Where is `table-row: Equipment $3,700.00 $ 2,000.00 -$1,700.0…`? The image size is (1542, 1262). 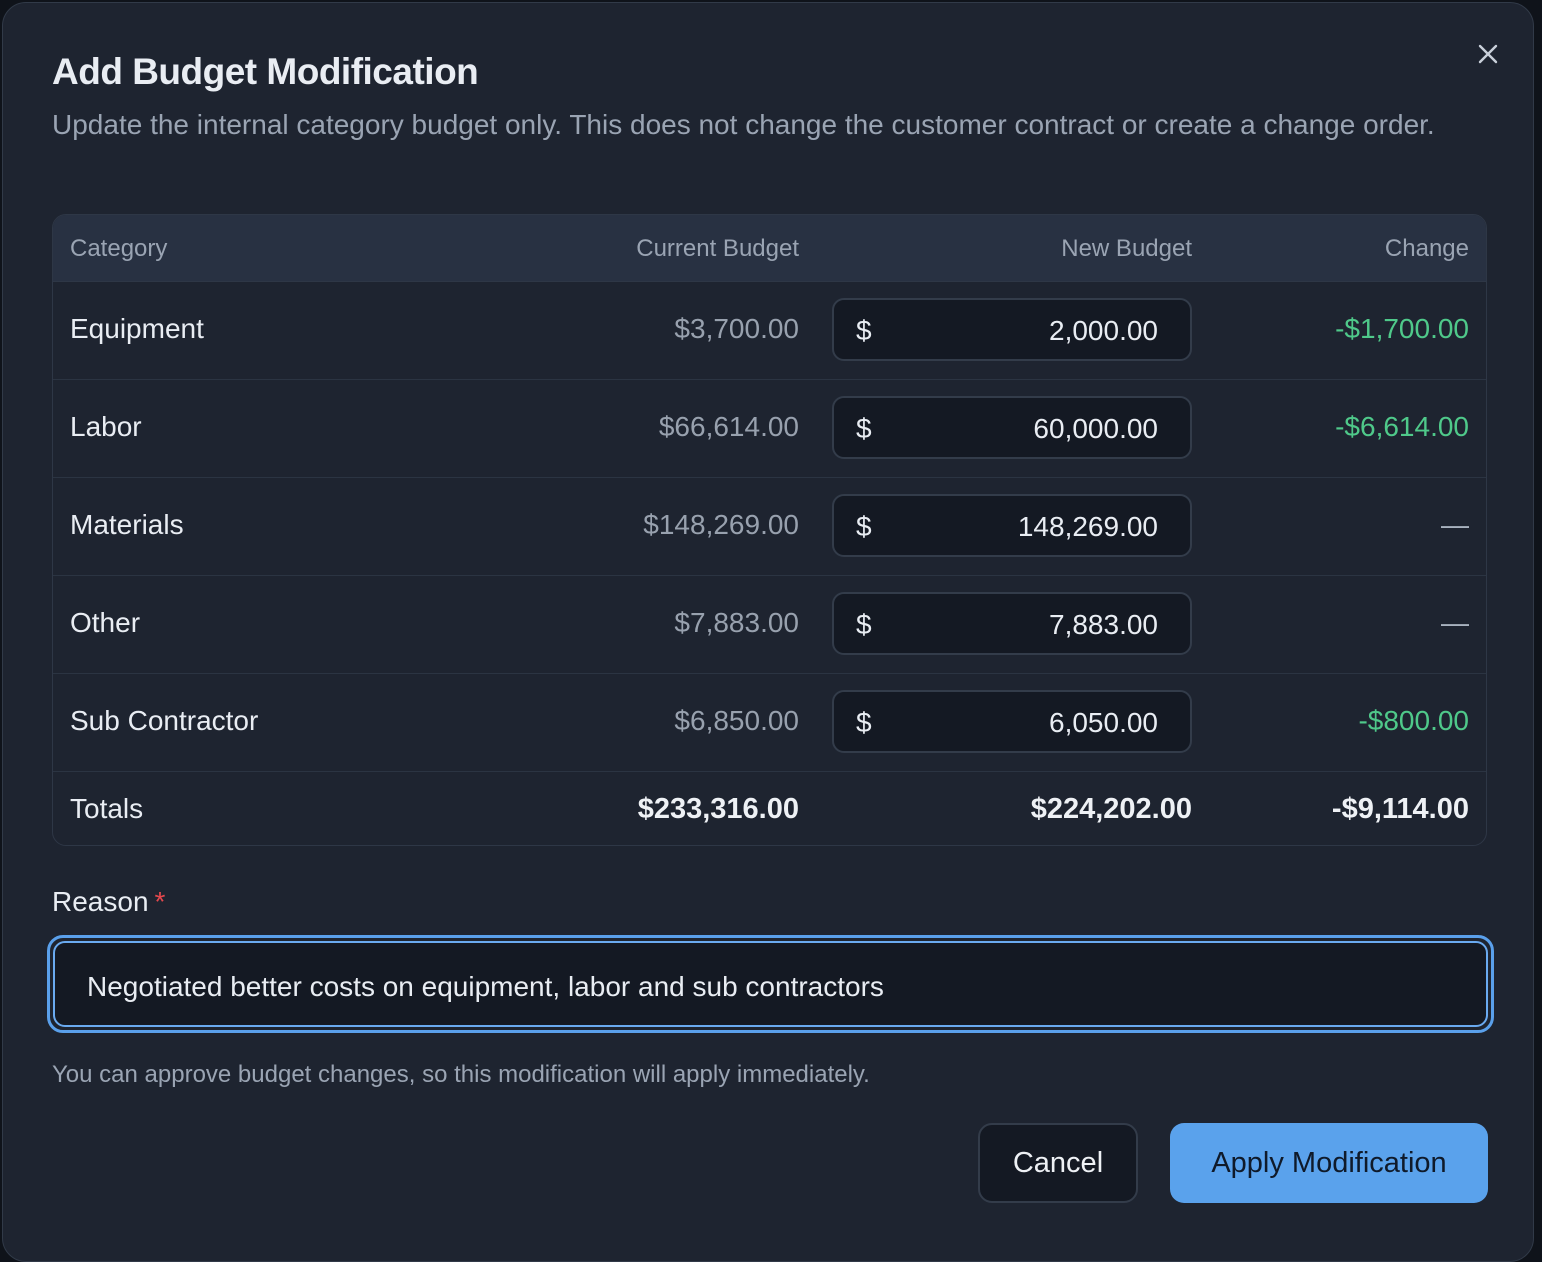 table-row: Equipment $3,700.00 $ 2,000.00 -$1,700.0… is located at coordinates (769, 331).